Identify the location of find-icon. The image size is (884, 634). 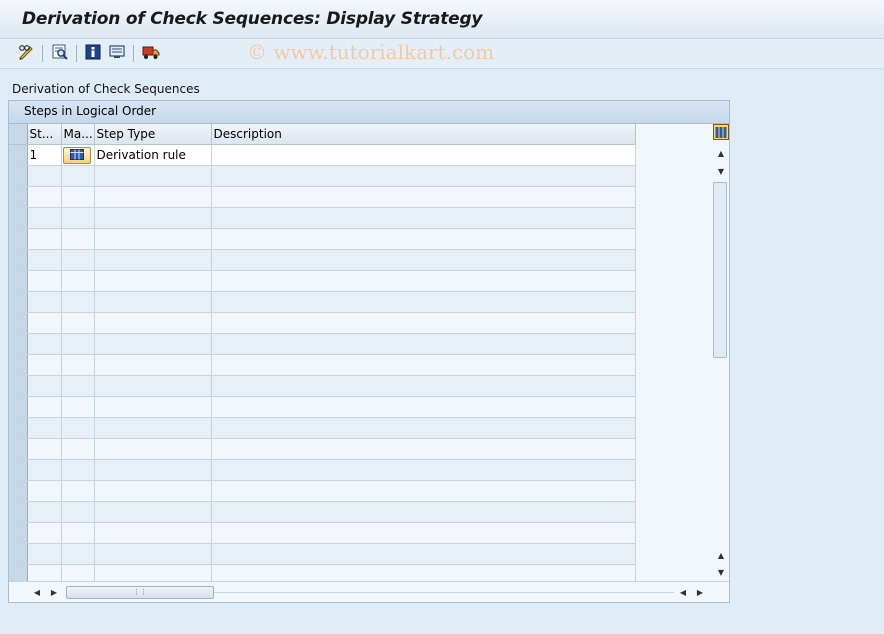
(60, 53).